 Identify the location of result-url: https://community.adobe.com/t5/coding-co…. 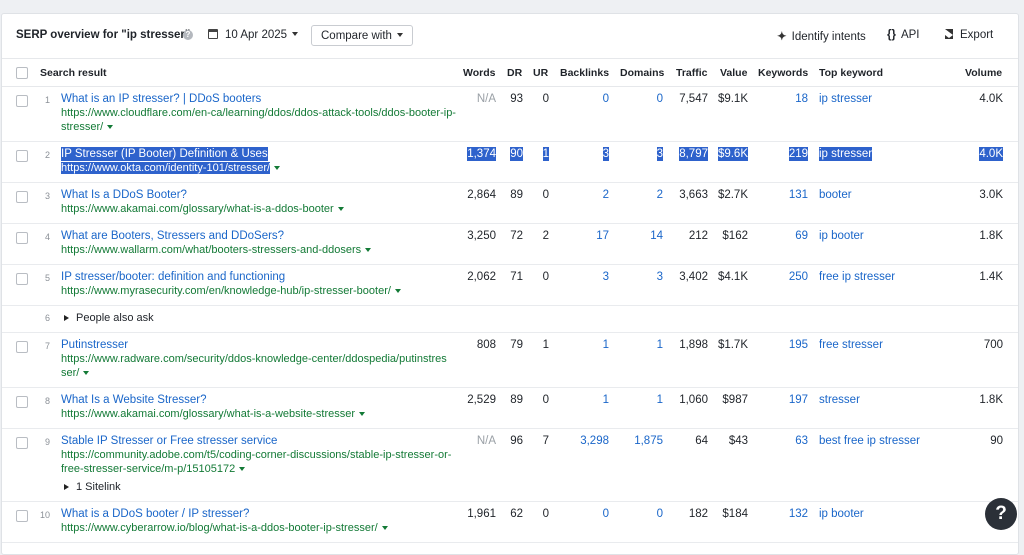
(257, 462).